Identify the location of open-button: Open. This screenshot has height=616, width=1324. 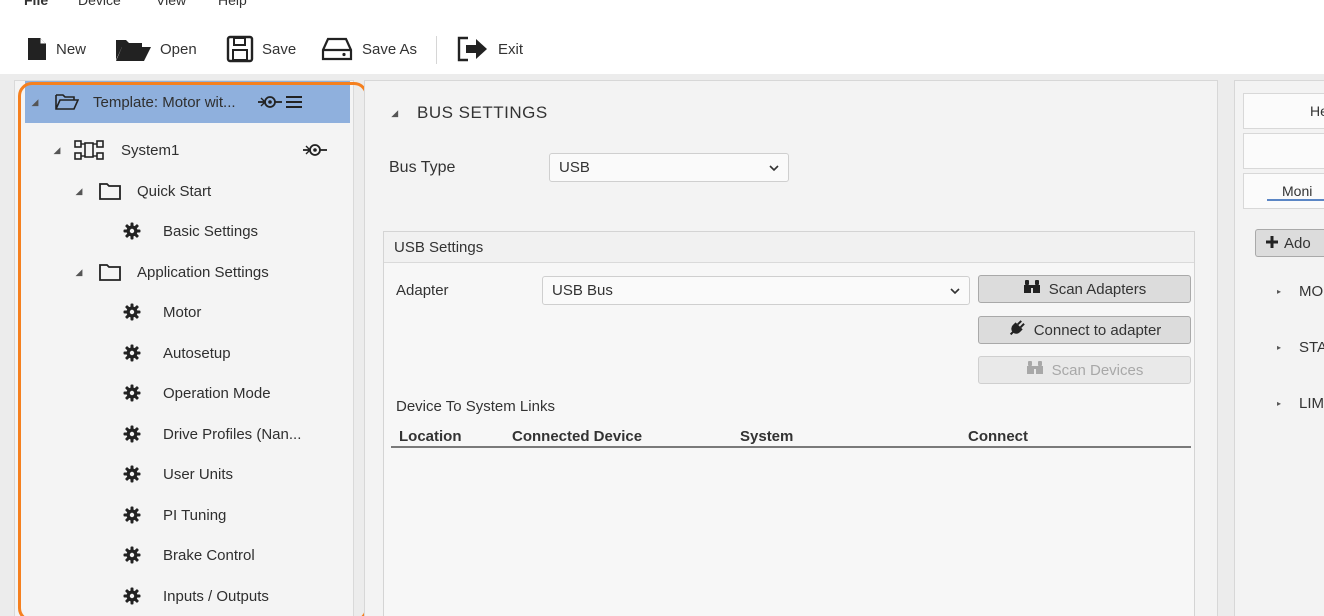
(155, 49).